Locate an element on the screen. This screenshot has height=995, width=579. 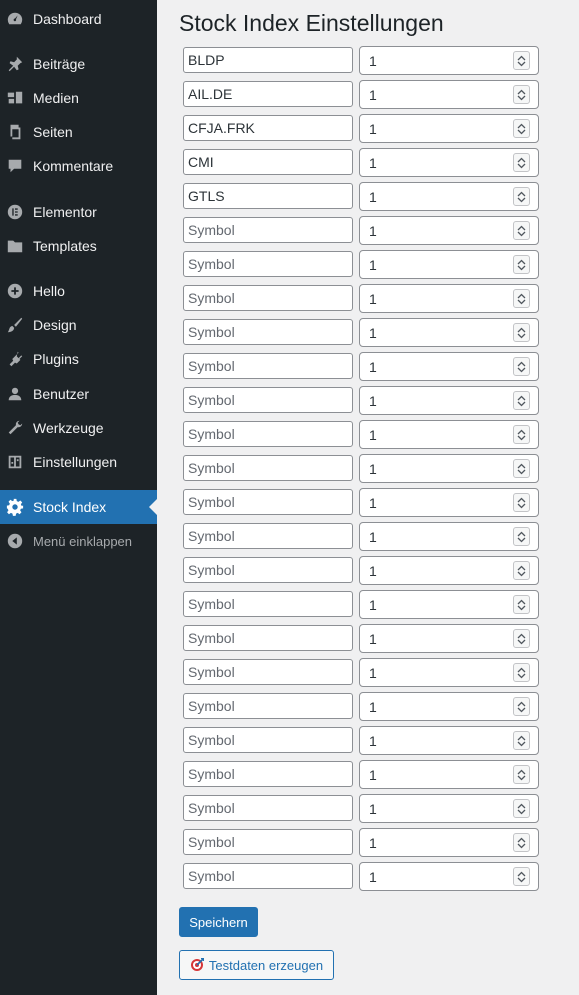
sidebar-item: Stock Index is located at coordinates (78, 507).